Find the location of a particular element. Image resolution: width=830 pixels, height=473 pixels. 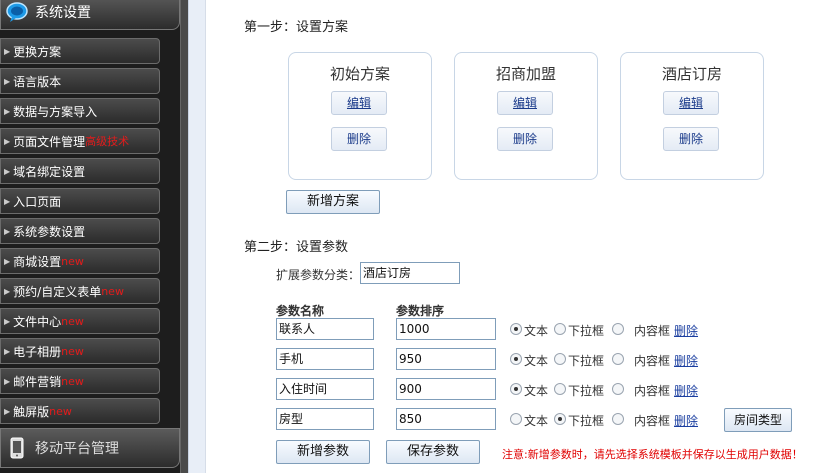

sidebar-item-label: 文件中心 is located at coordinates (37, 321).